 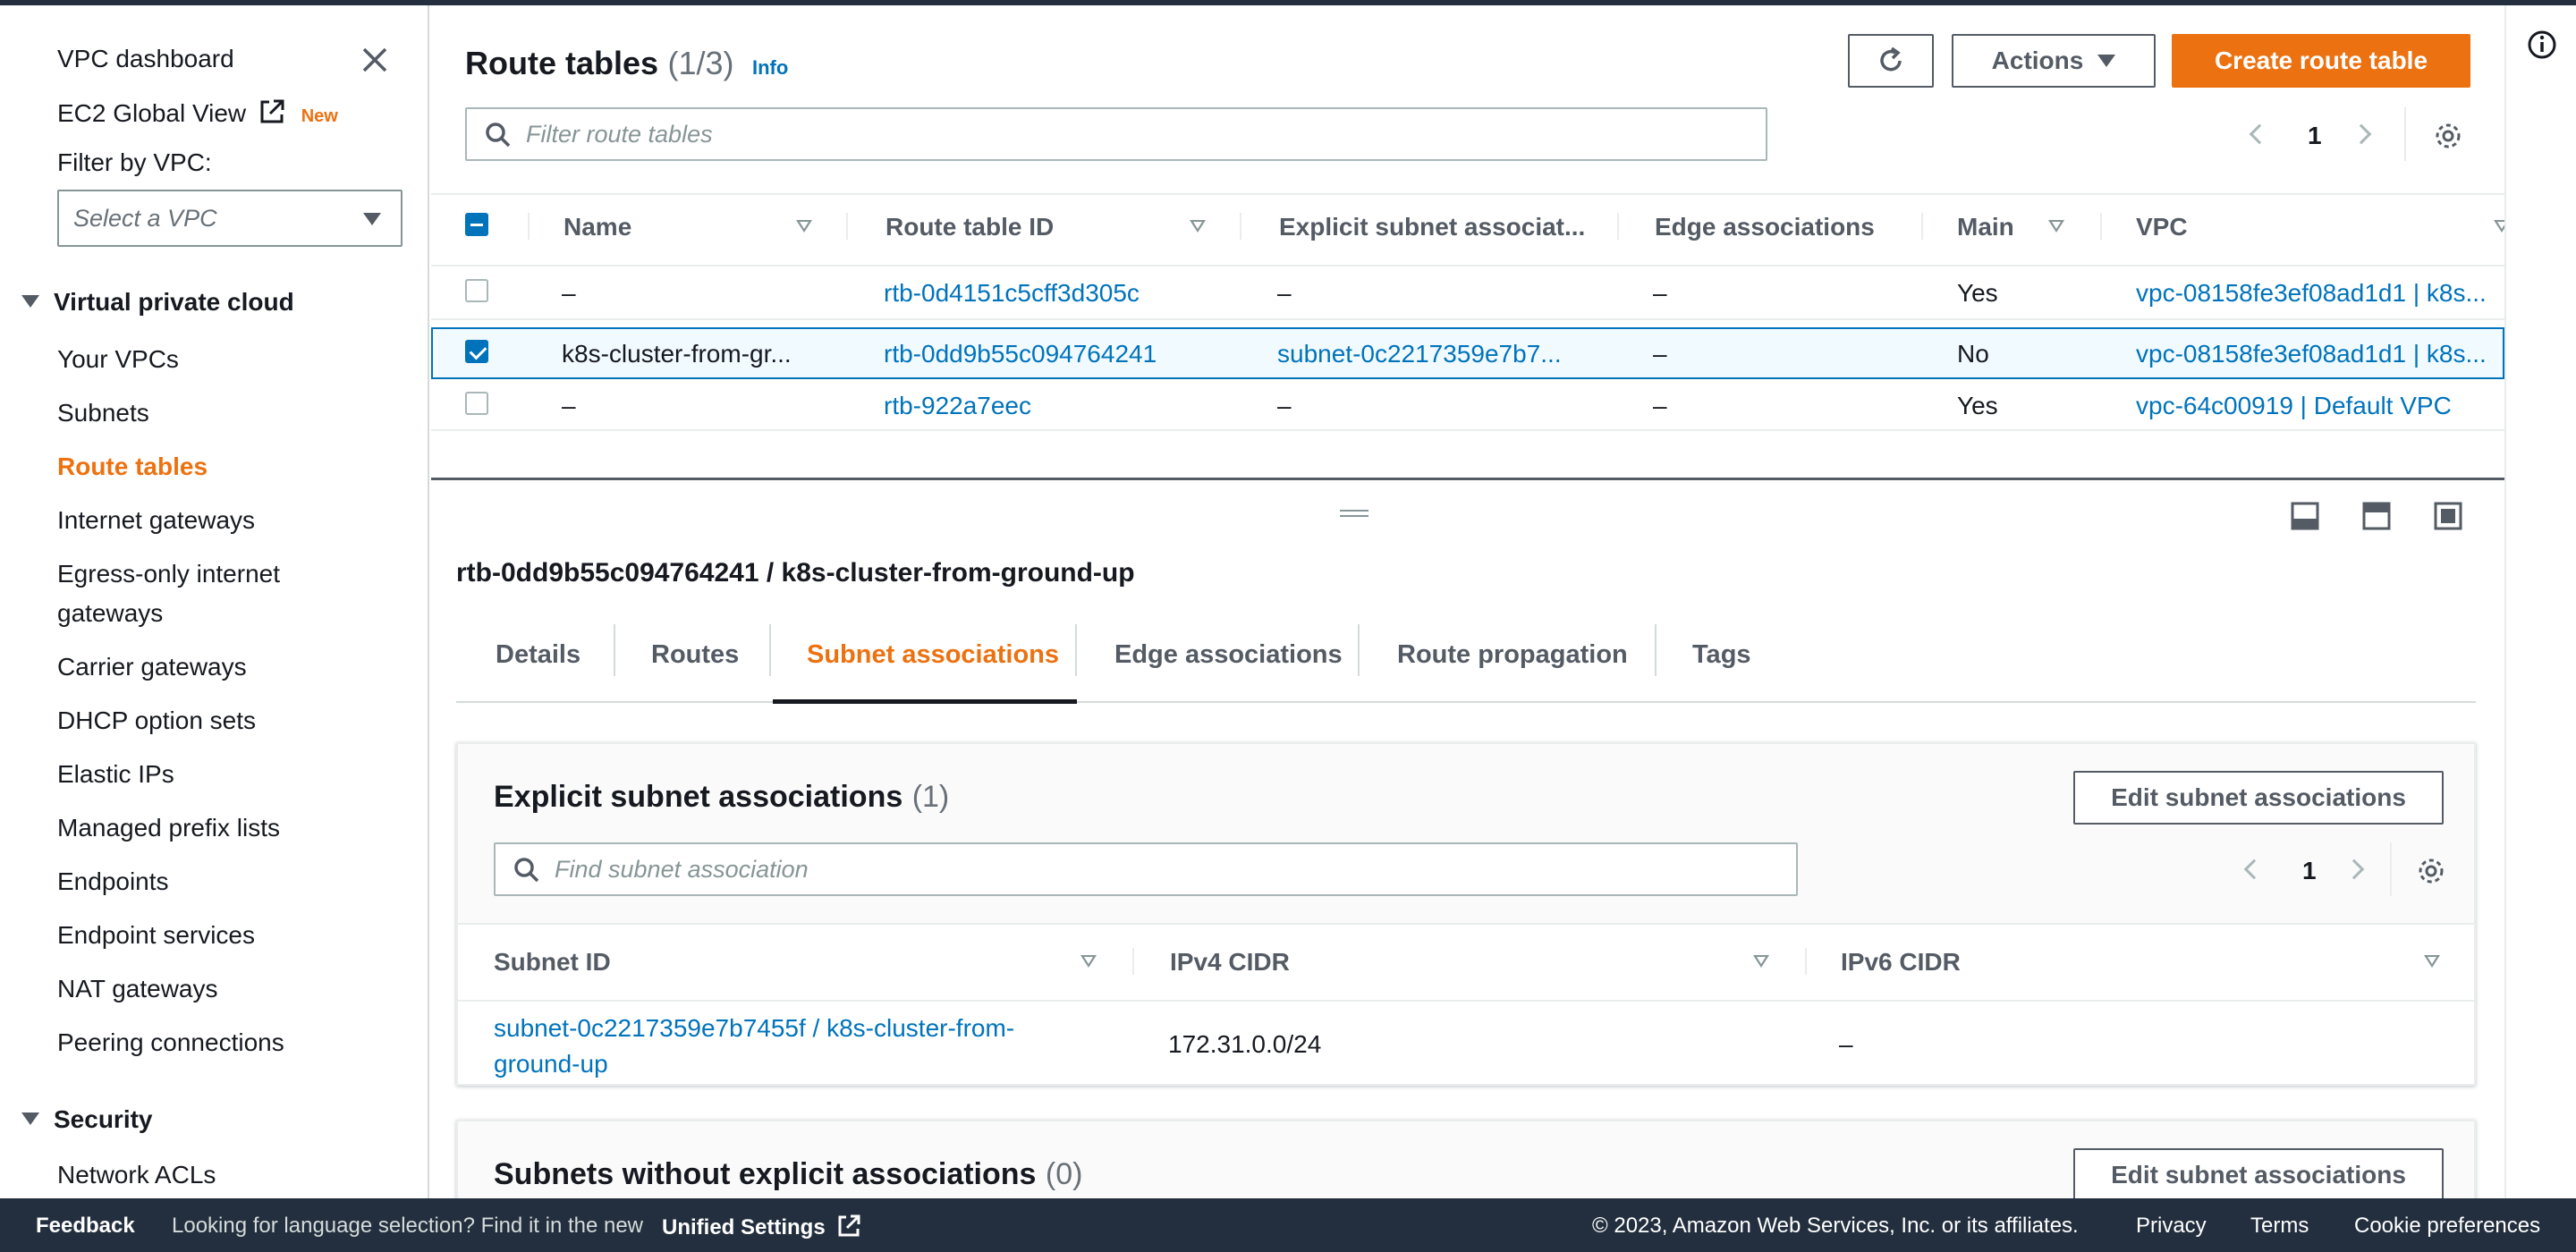 What do you see at coordinates (87, 1119) in the screenshot?
I see `section-security: Security` at bounding box center [87, 1119].